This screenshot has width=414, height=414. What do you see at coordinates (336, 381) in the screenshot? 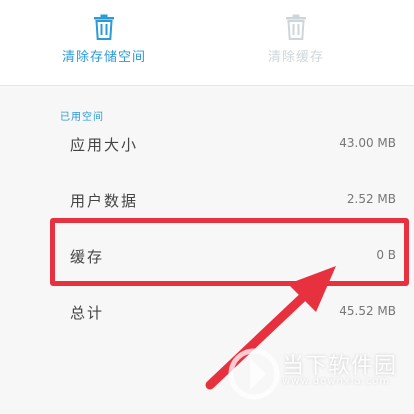
I see `watermark-url: www.downxia.com` at bounding box center [336, 381].